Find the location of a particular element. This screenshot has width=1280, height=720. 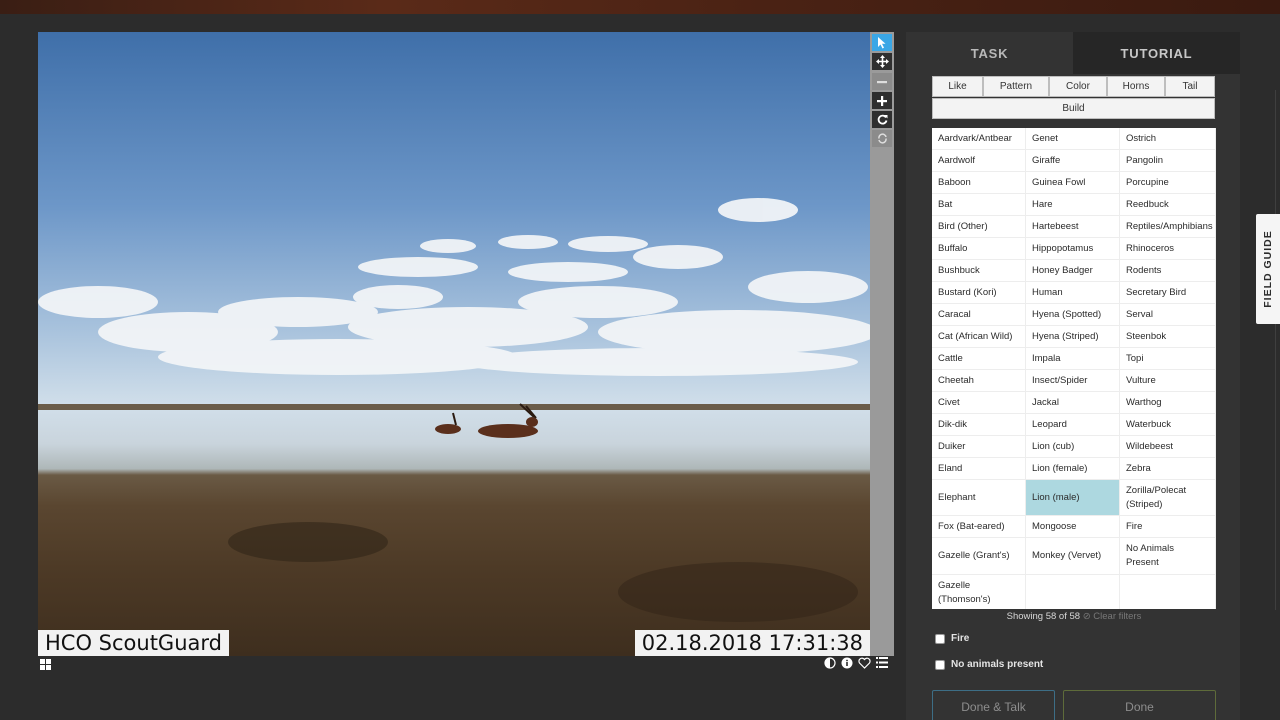

timestamp-caption: 02.18.2018 17:31:38 is located at coordinates (752, 643).